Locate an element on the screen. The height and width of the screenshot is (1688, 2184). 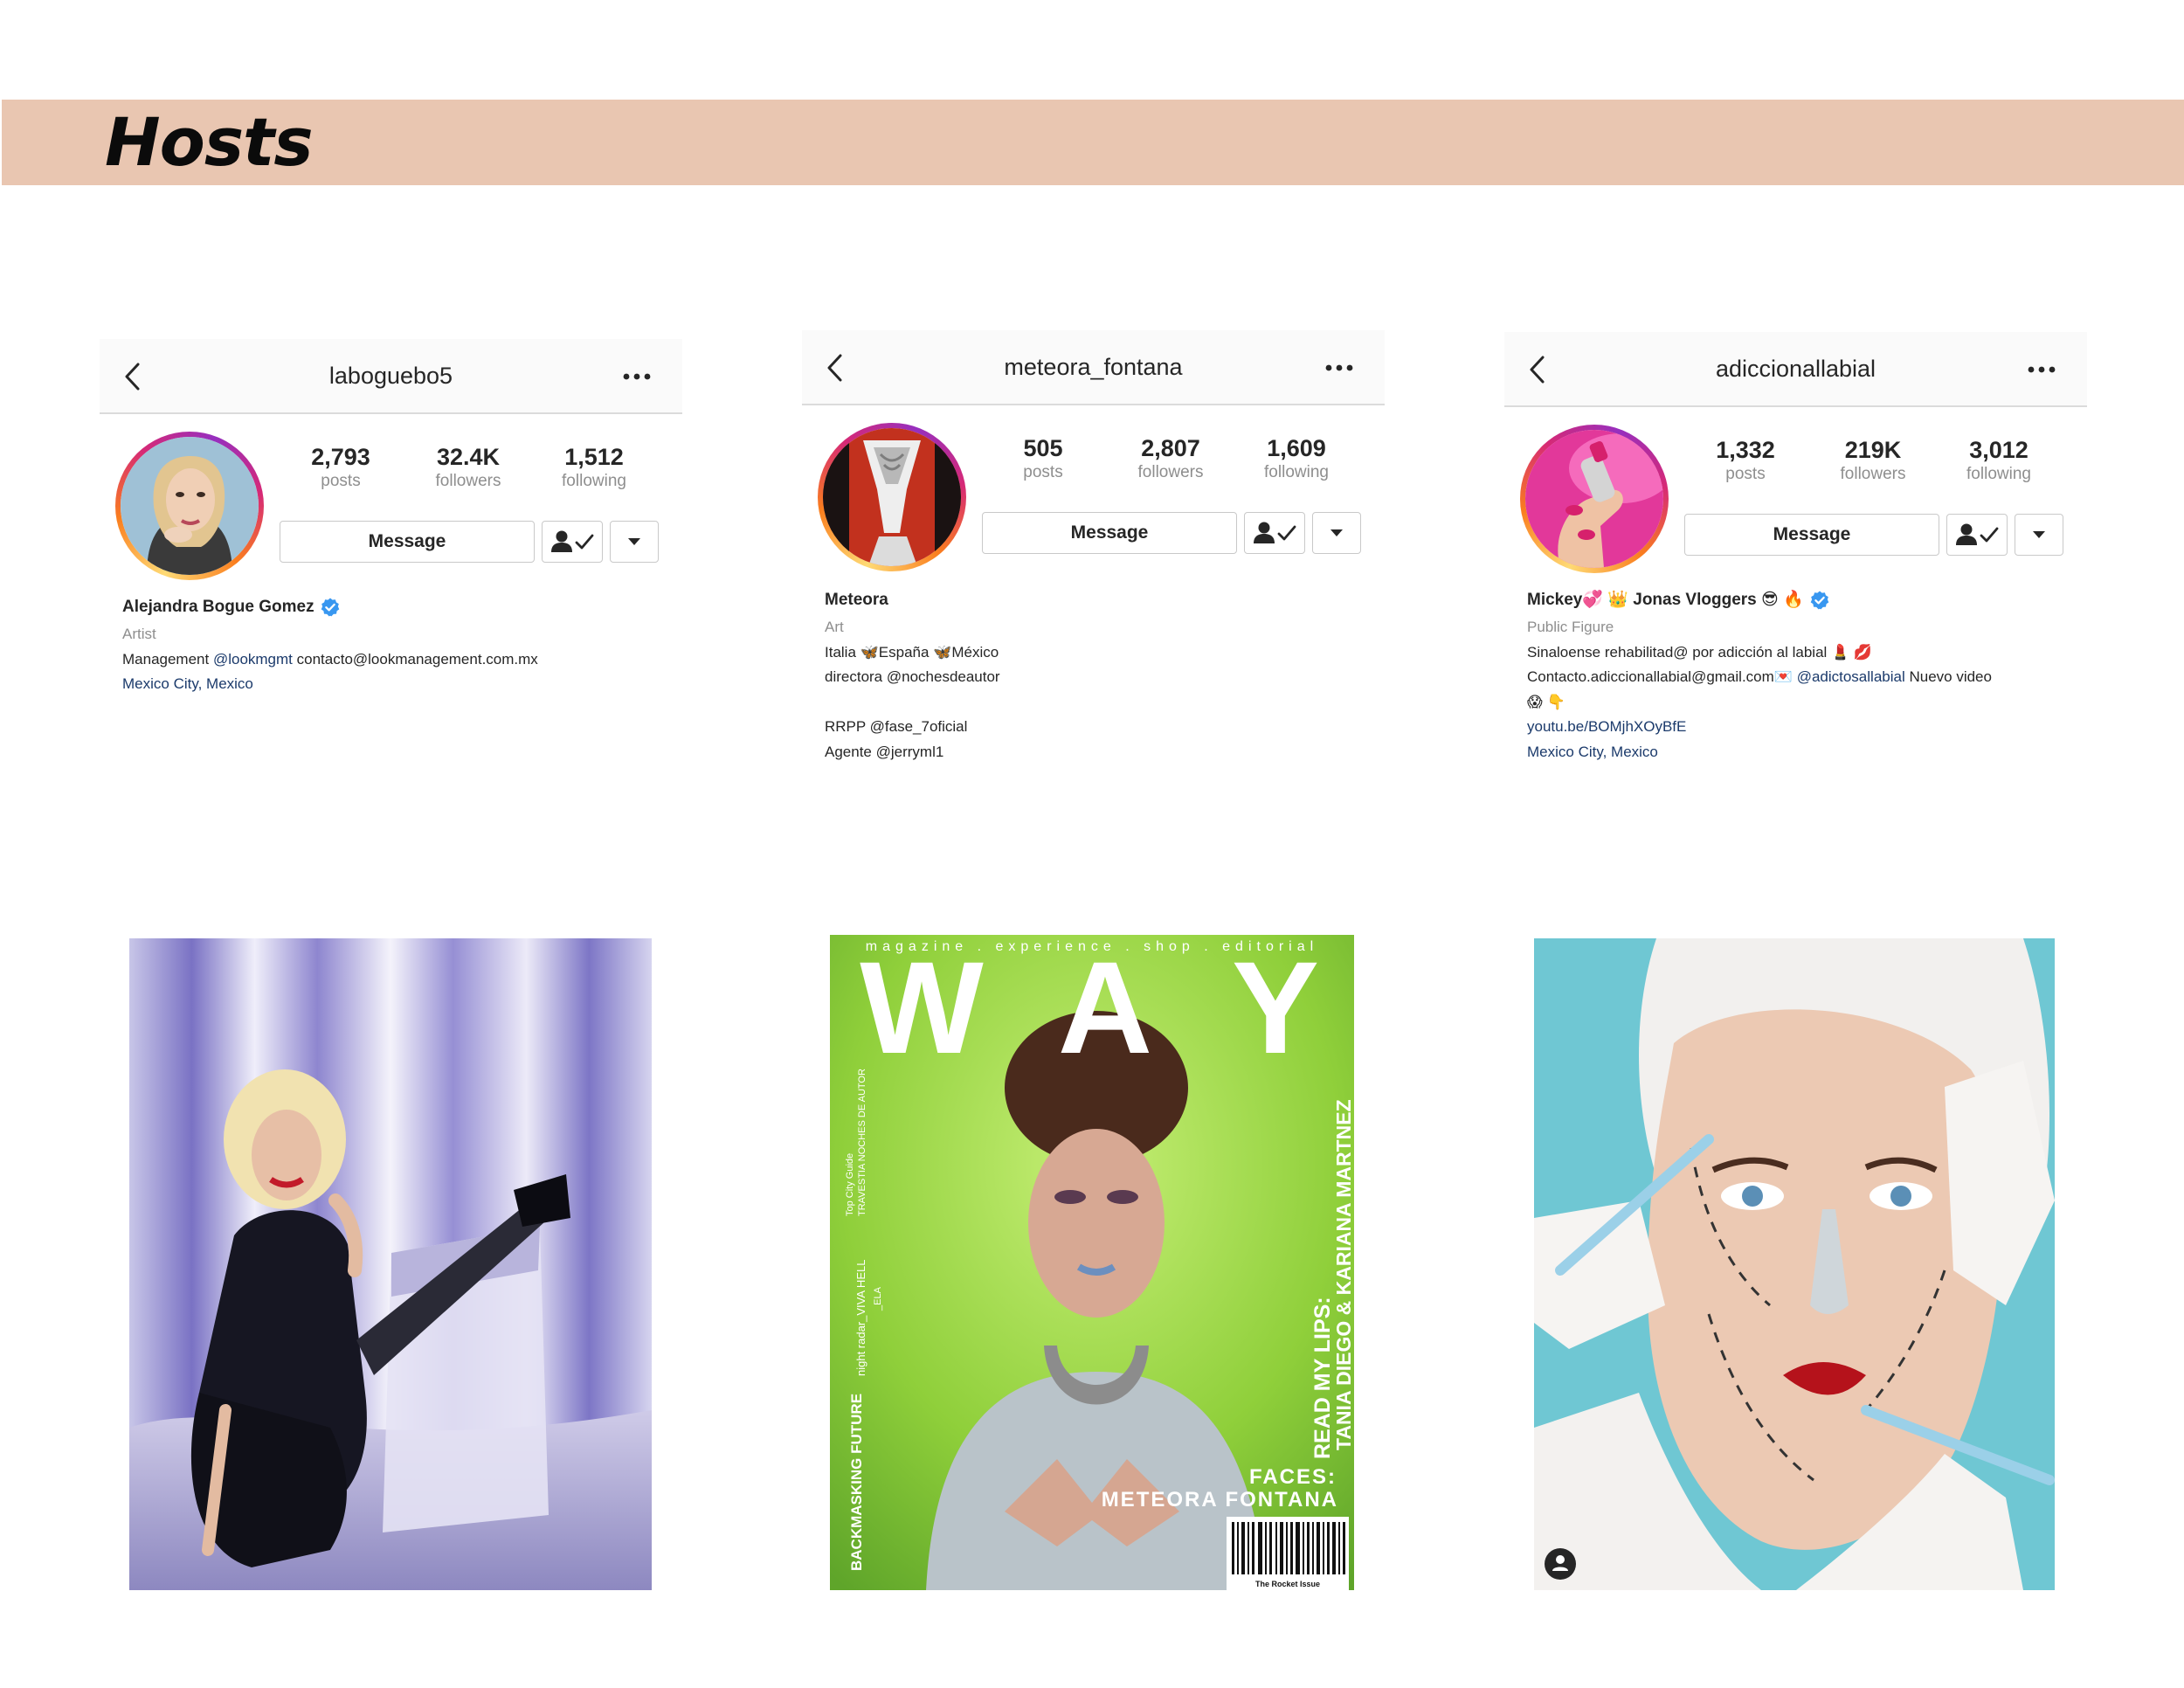
bio-category: Public Figure is located at coordinates (1570, 627).